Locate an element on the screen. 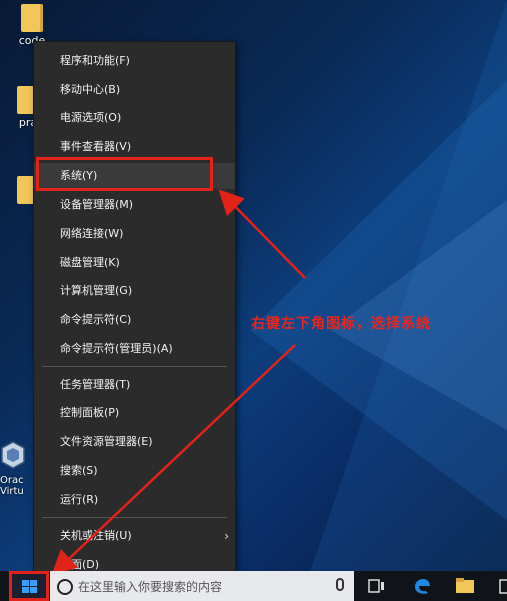 The width and height of the screenshot is (507, 601). microphone-icon is located at coordinates (340, 584).